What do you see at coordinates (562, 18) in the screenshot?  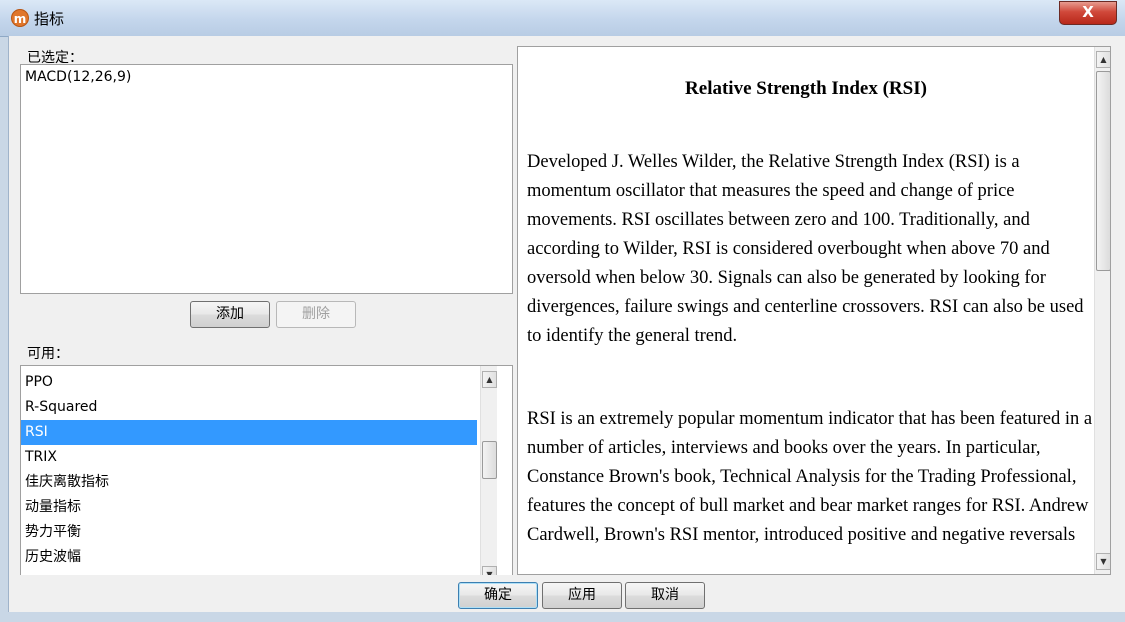 I see `title-bar: m 指标 X` at bounding box center [562, 18].